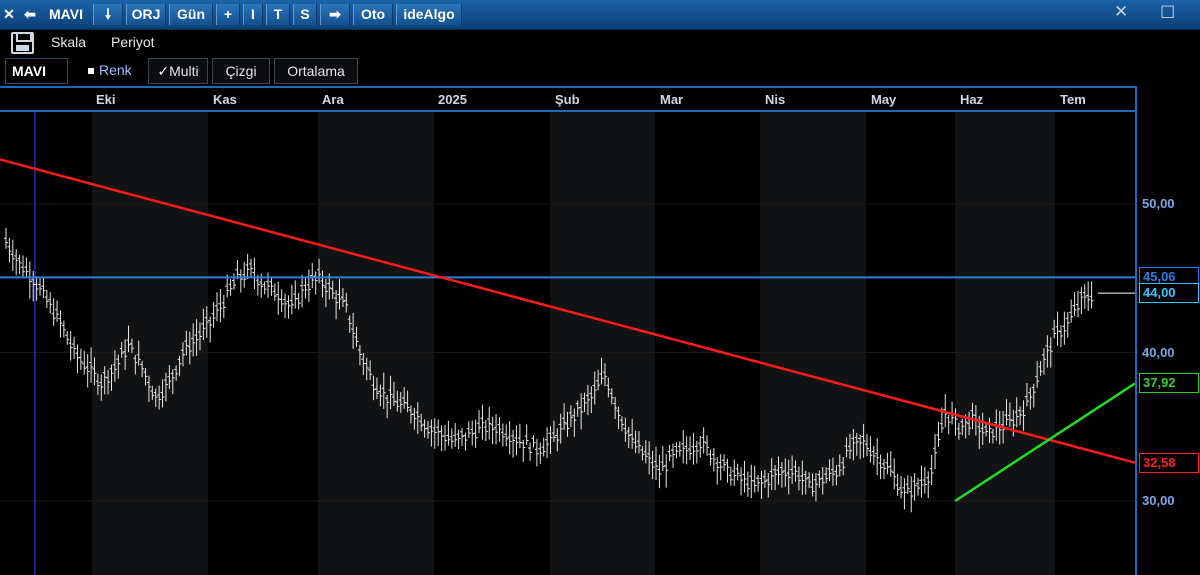  What do you see at coordinates (146, 14) in the screenshot?
I see `orj-button: ORJ` at bounding box center [146, 14].